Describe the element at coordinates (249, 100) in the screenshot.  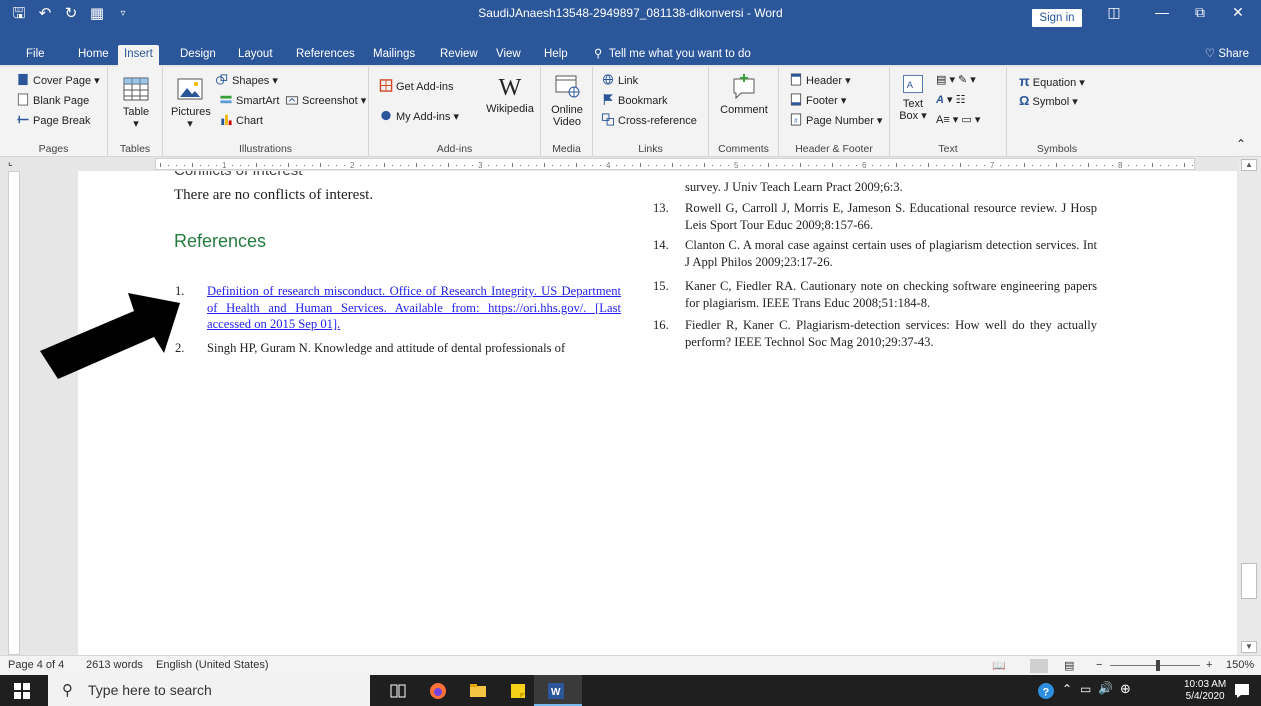
I see `smartart-button: SmartArt` at that location.